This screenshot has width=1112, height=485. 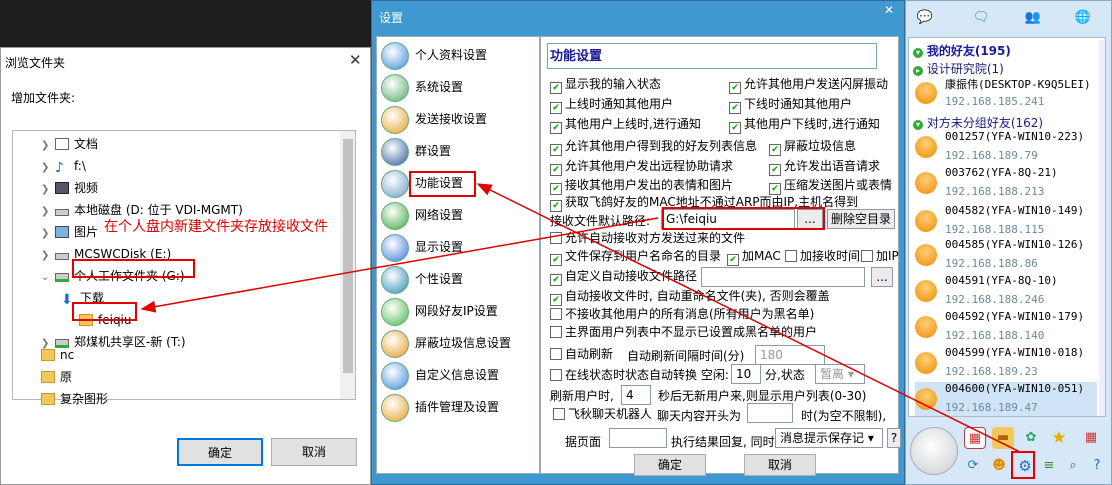 I want to click on arrow-to-feiqiu-folder, so click(x=399, y=265).